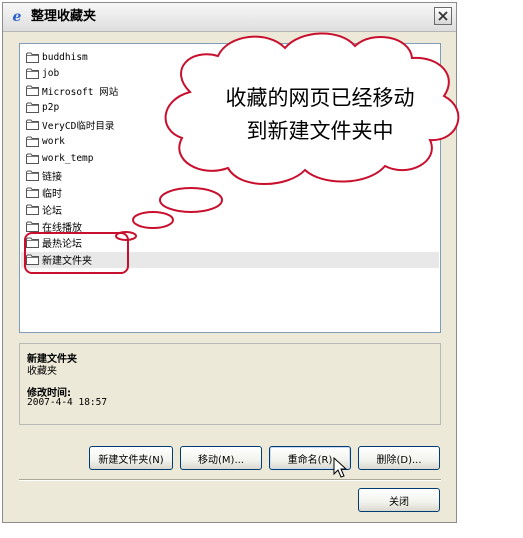 The height and width of the screenshot is (538, 523). What do you see at coordinates (320, 115) in the screenshot?
I see `callout-text: 收藏的网页已经移动 到新建文件夹中` at bounding box center [320, 115].